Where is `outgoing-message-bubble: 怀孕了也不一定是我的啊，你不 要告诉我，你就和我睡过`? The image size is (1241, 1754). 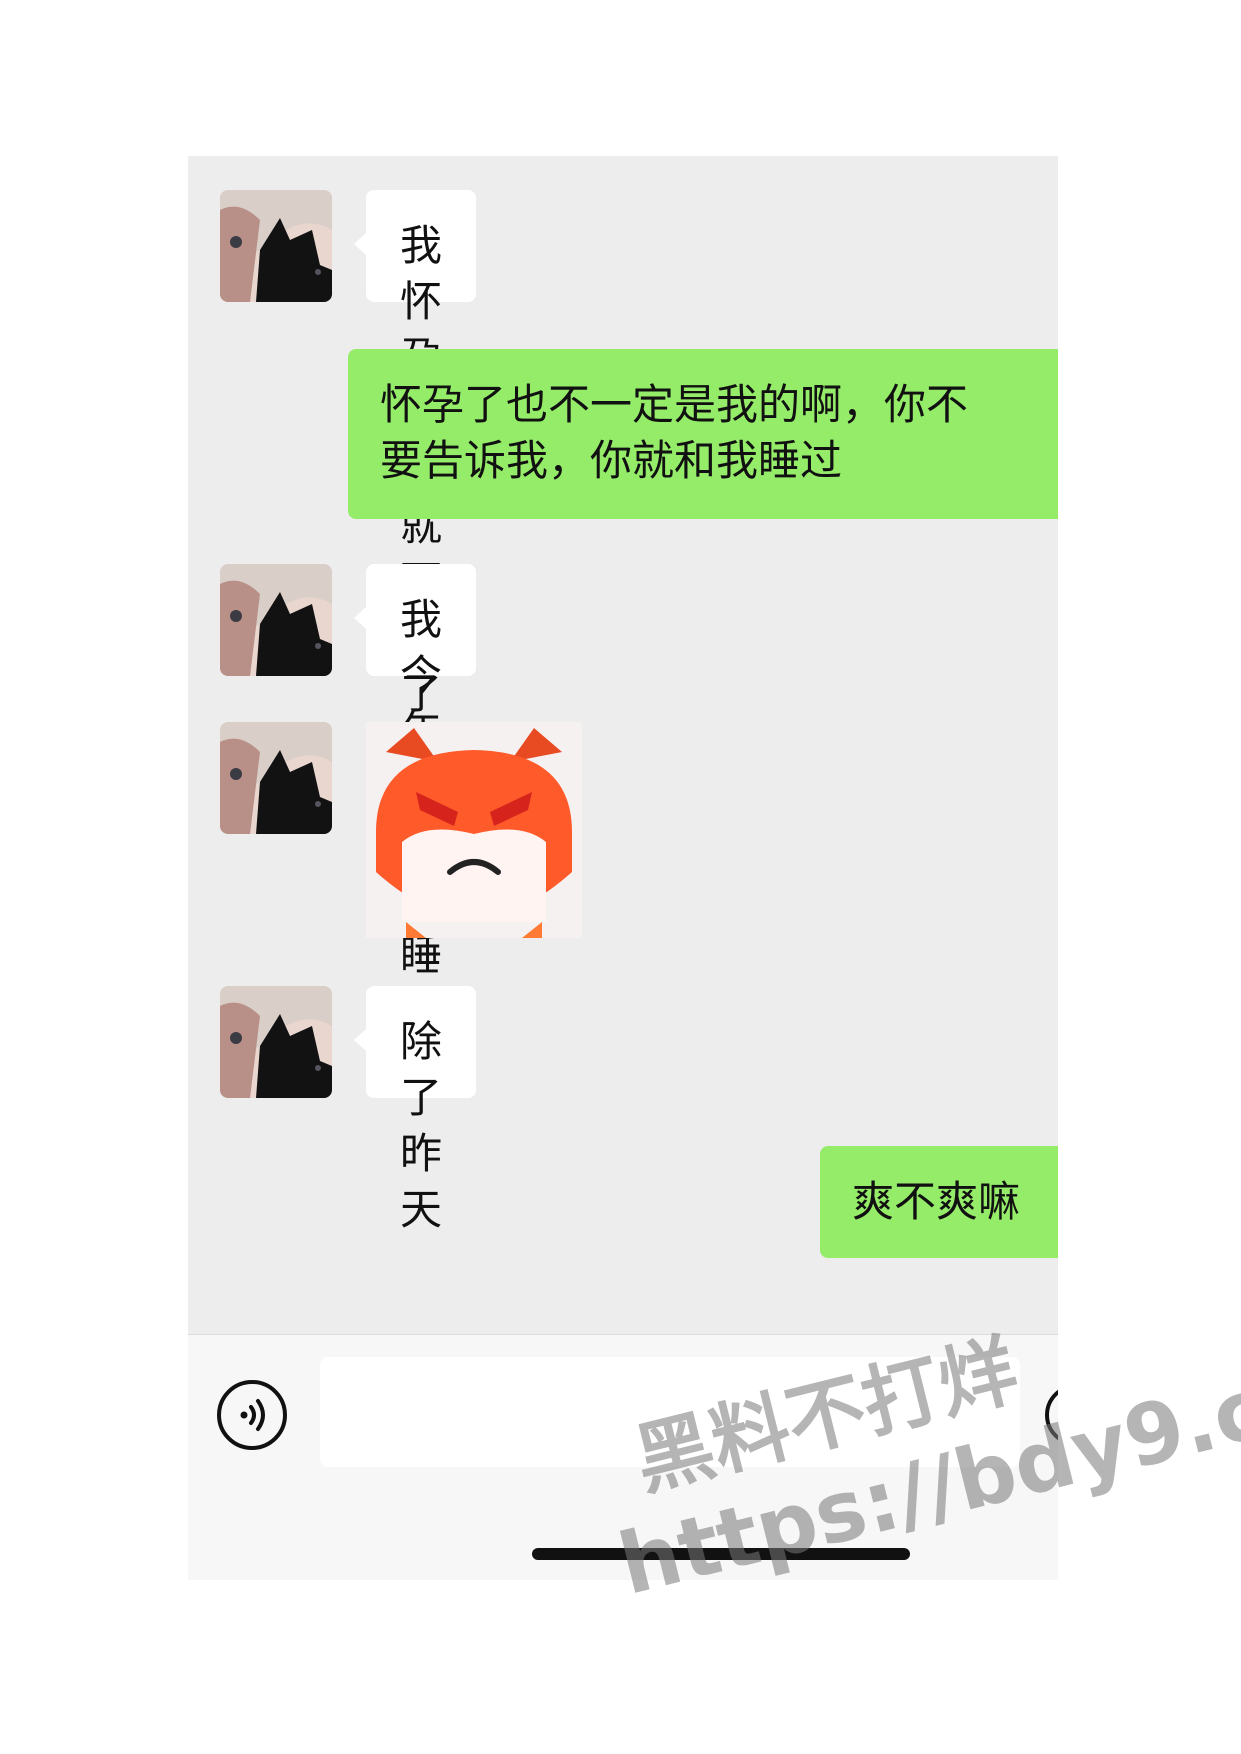 outgoing-message-bubble: 怀孕了也不一定是我的啊，你不 要告诉我，你就和我睡过 is located at coordinates (703, 434).